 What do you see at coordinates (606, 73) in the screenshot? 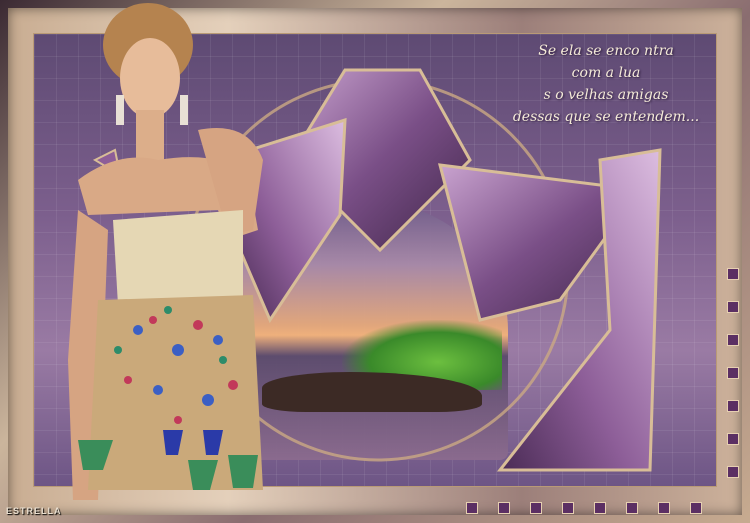
I see `poem-line-2: com a lua` at bounding box center [606, 73].